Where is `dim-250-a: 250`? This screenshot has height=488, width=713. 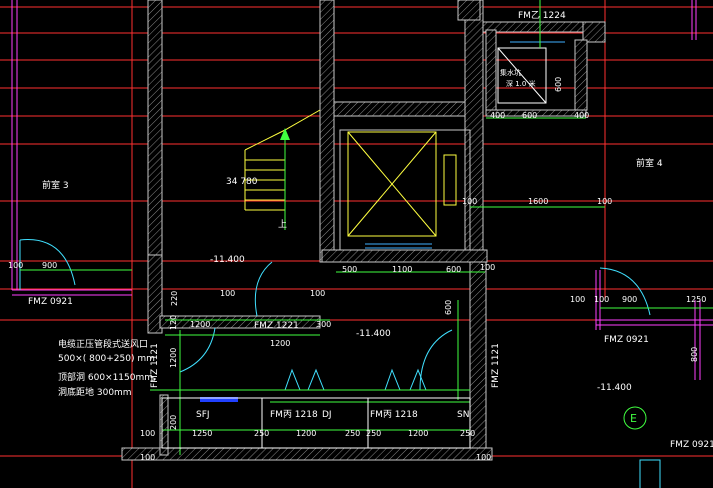
dim-250-a: 250 is located at coordinates (261, 433).